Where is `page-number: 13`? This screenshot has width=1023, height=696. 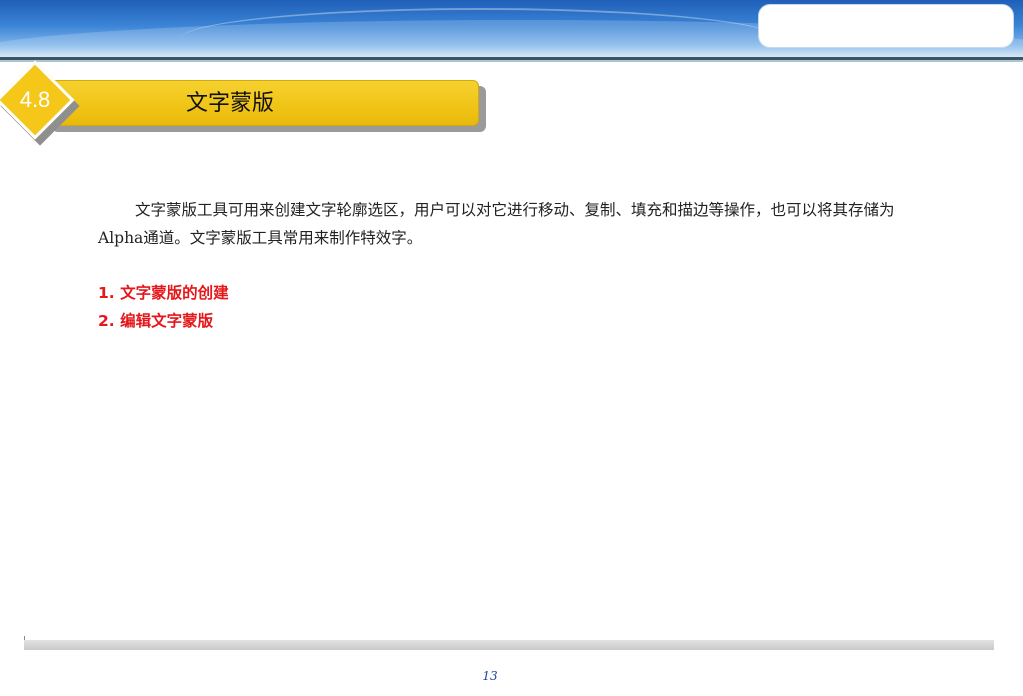 page-number: 13 is located at coordinates (490, 676).